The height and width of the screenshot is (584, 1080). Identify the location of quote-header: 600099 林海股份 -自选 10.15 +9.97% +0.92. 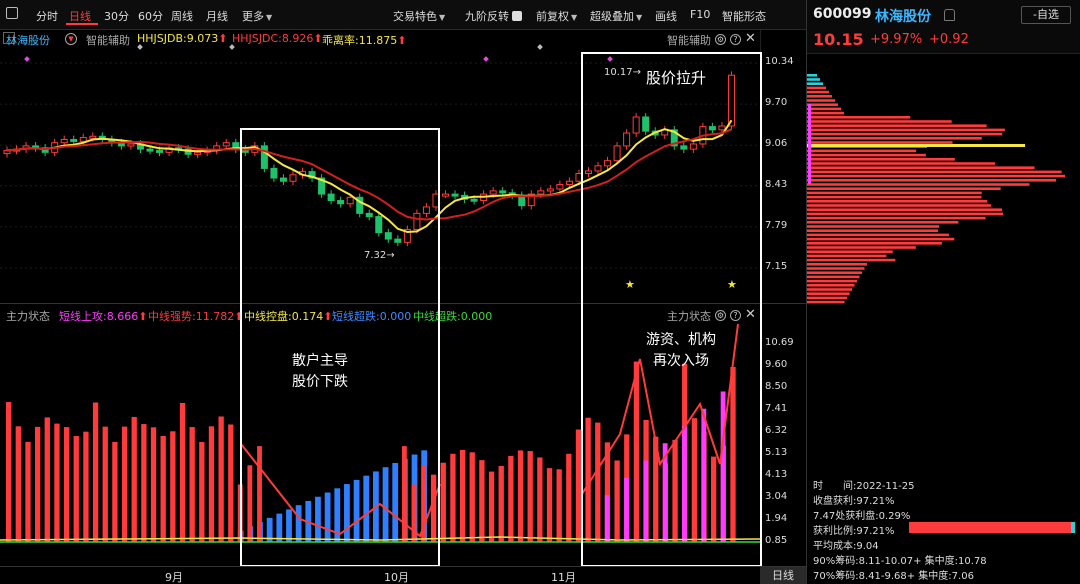
(943, 27).